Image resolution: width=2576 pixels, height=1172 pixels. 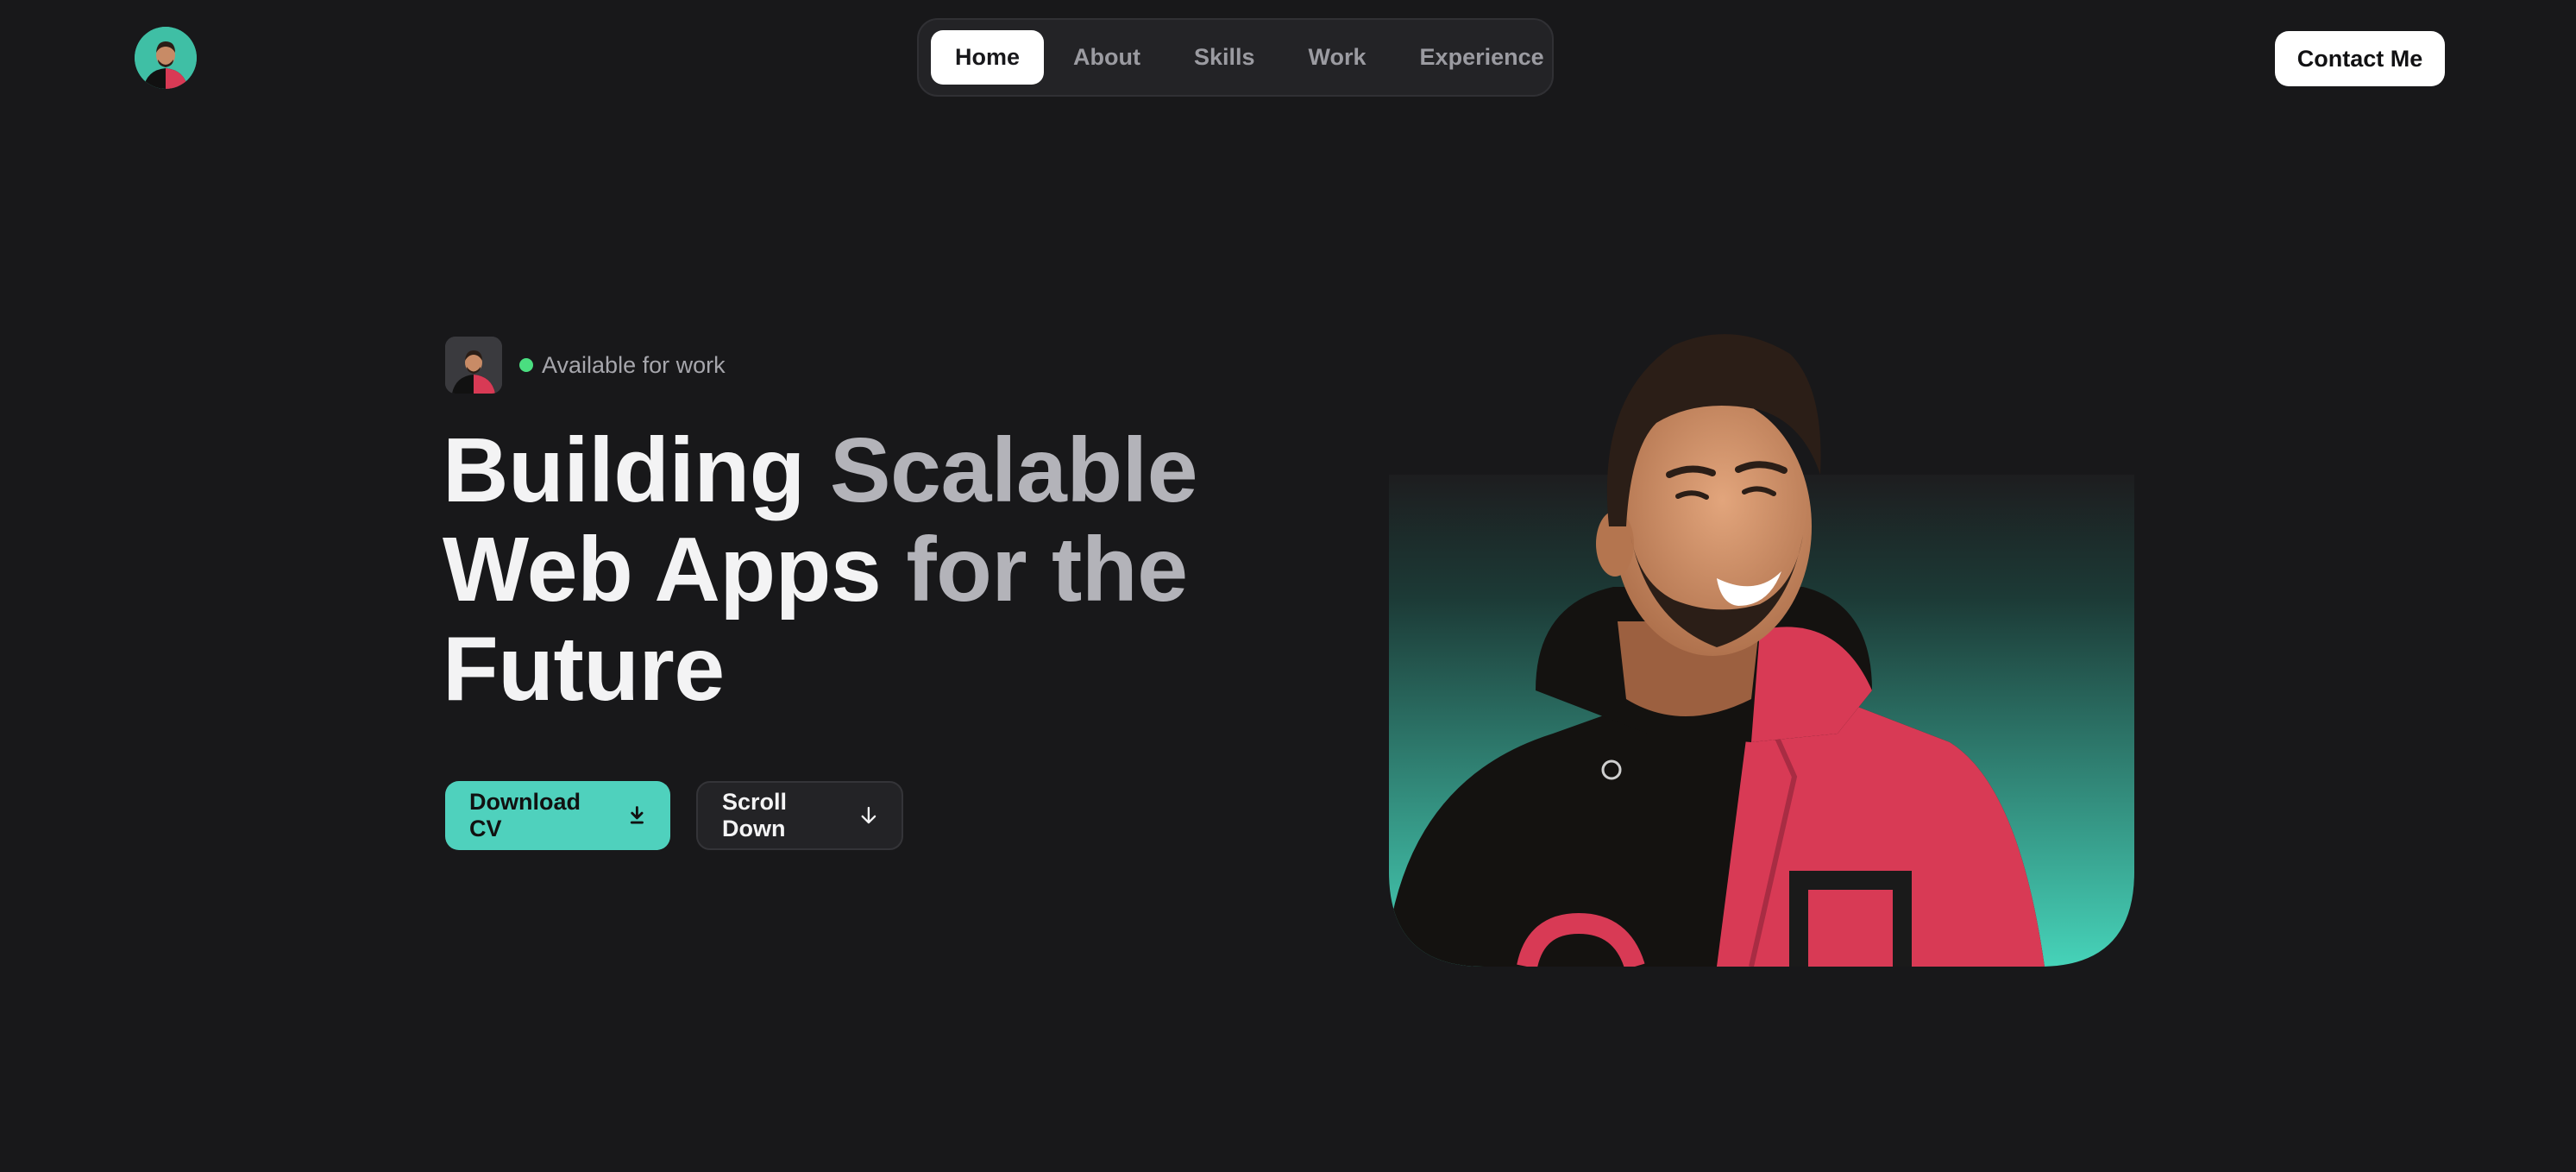 What do you see at coordinates (820, 470) in the screenshot?
I see `headline-line-1: Building Scalable` at bounding box center [820, 470].